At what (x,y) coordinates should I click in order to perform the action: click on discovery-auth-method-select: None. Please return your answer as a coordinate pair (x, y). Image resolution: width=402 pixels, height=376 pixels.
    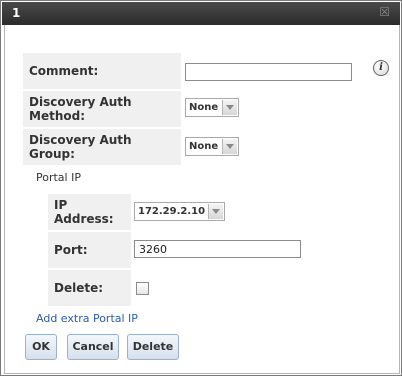
    Looking at the image, I should click on (212, 107).